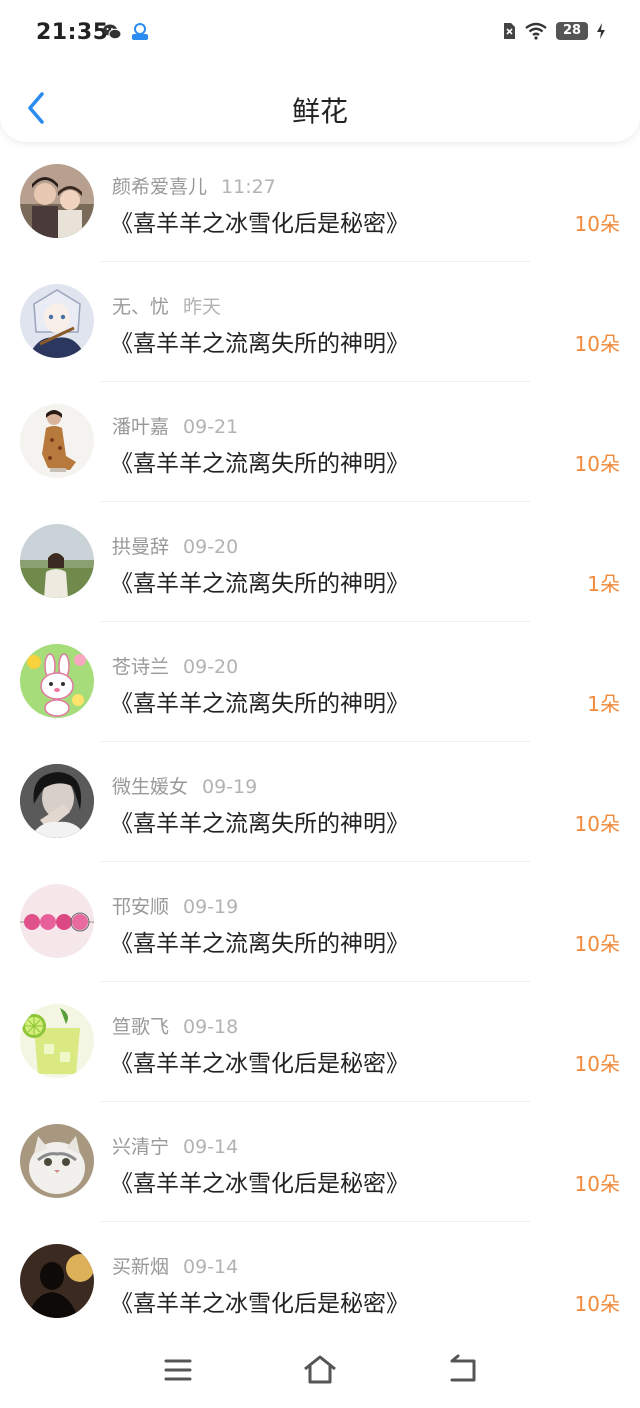  I want to click on header: 21:35 28 鲜花, so click(320, 71).